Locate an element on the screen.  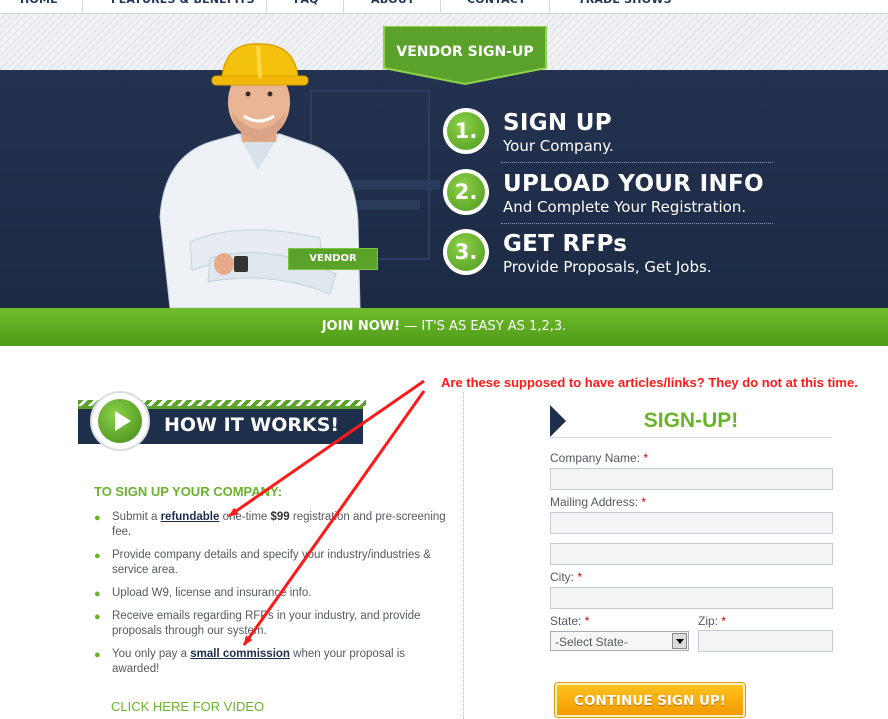
company-name-label: Company Name: * is located at coordinates (599, 458).